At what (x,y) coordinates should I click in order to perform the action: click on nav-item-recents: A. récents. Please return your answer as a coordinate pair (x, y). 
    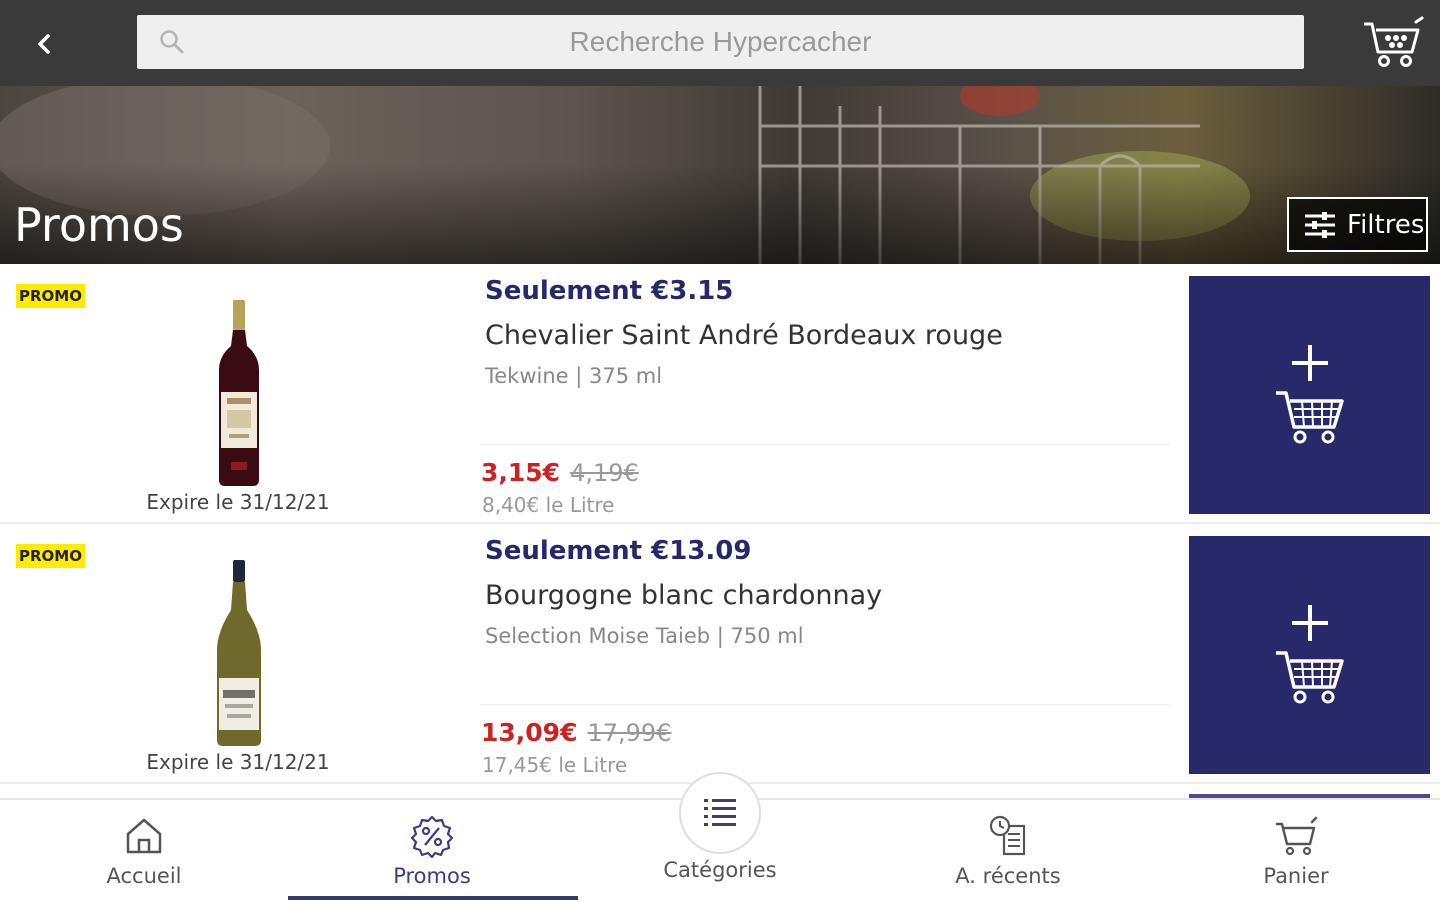
    Looking at the image, I should click on (1008, 851).